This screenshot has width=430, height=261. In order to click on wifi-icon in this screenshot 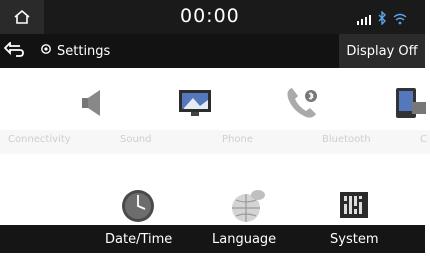, I will do `click(400, 19)`.